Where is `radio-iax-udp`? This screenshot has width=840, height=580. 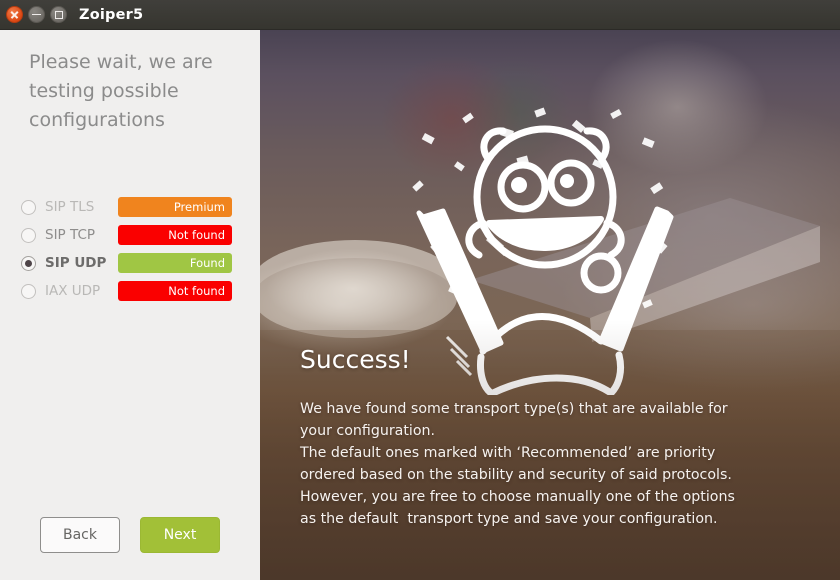 radio-iax-udp is located at coordinates (28, 291).